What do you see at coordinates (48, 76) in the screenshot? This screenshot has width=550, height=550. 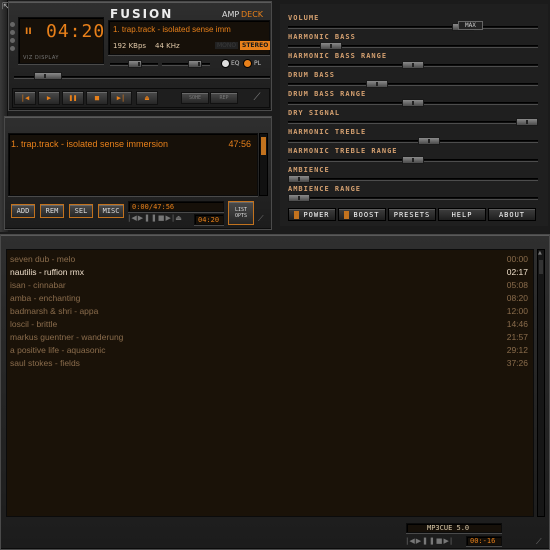 I see `seek-knob` at bounding box center [48, 76].